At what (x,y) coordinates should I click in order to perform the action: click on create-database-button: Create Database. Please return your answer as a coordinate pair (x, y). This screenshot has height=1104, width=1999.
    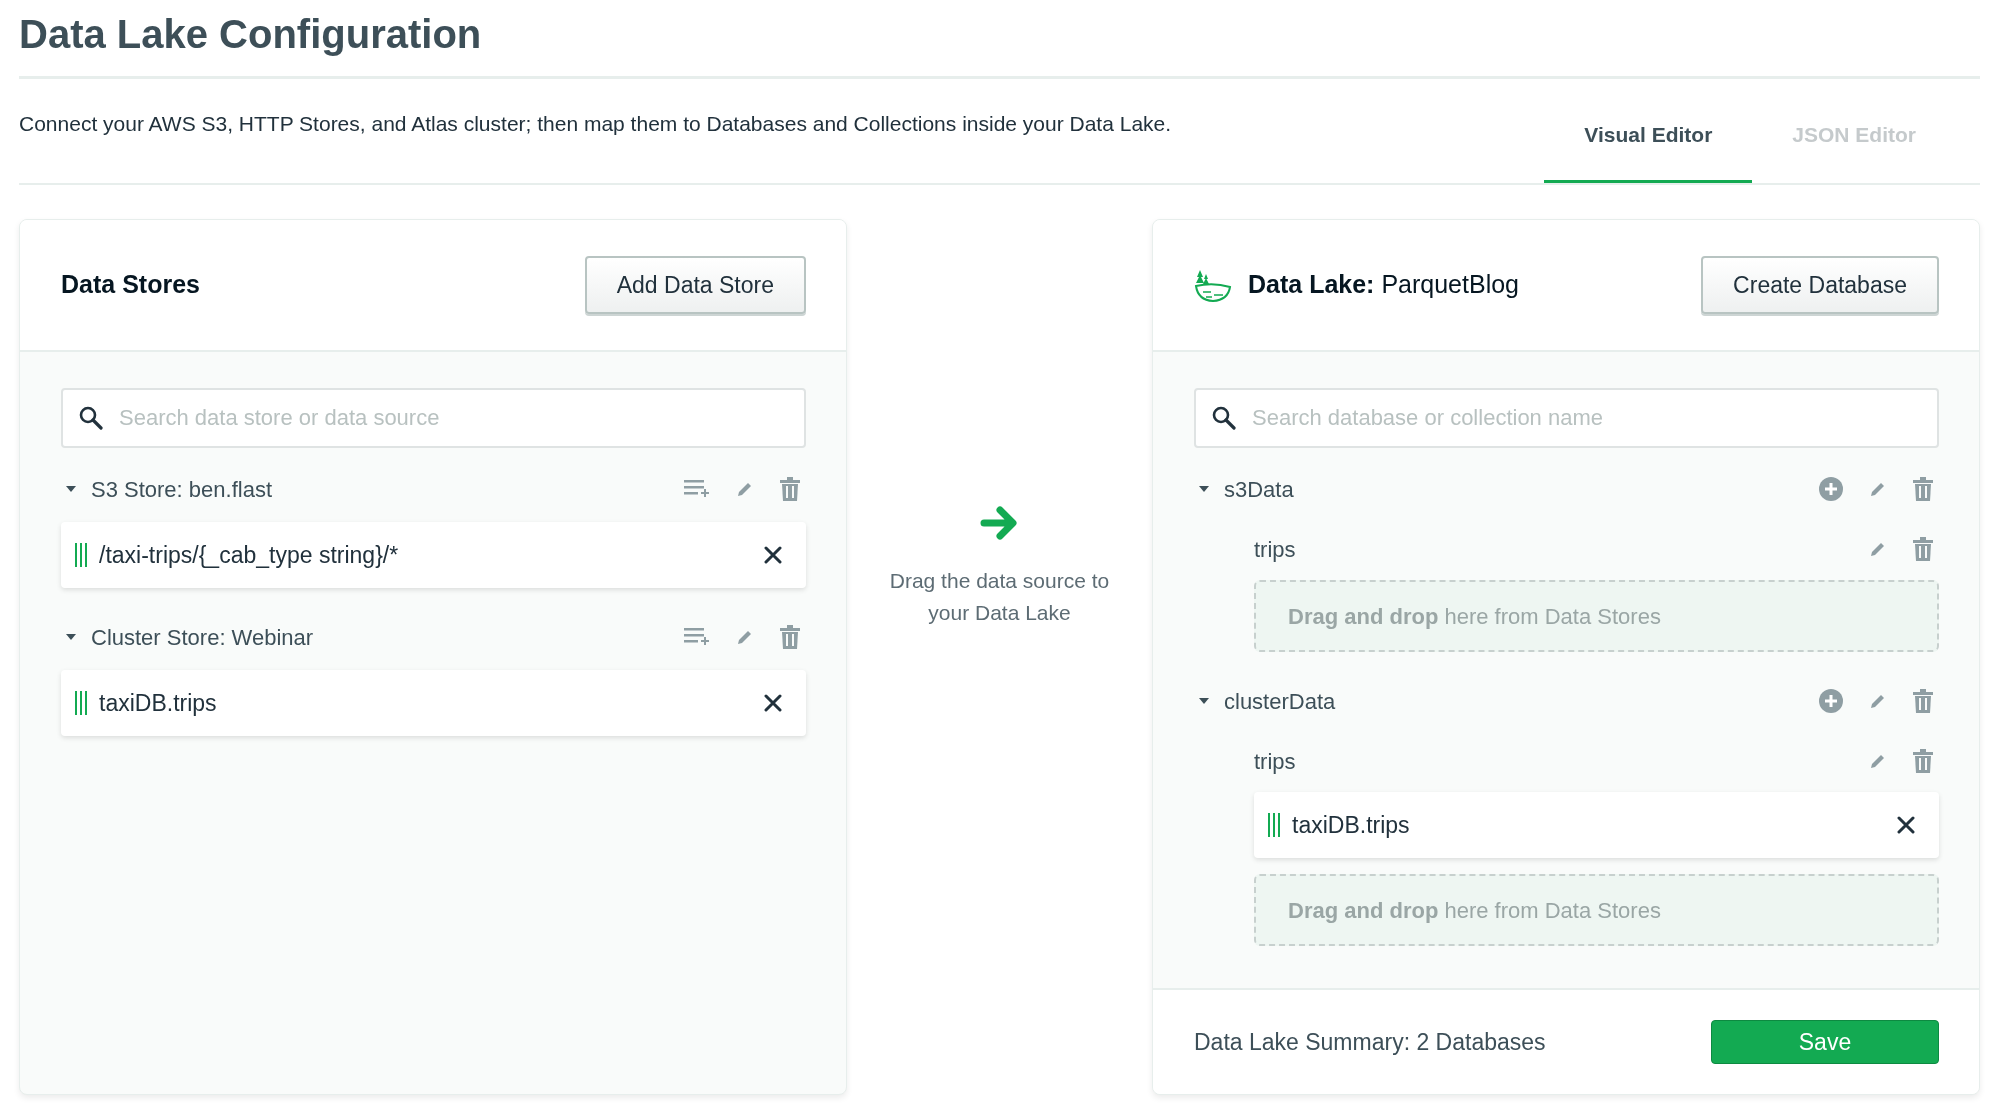
    Looking at the image, I should click on (1820, 285).